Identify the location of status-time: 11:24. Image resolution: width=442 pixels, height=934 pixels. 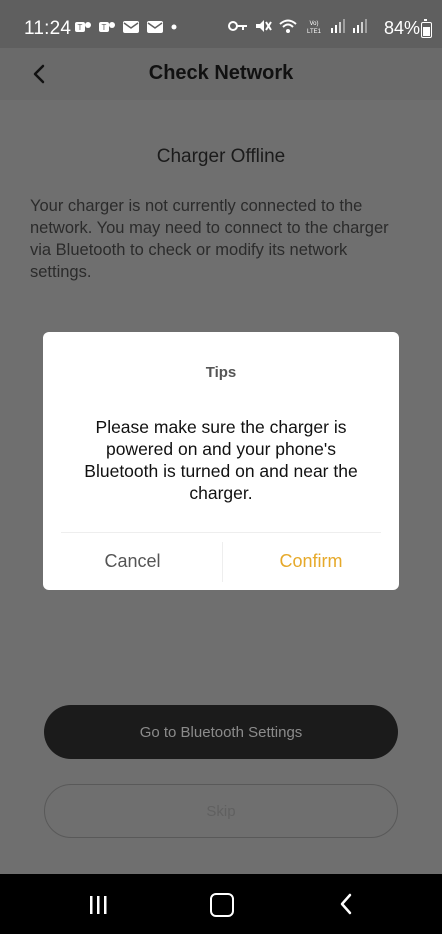
(48, 28).